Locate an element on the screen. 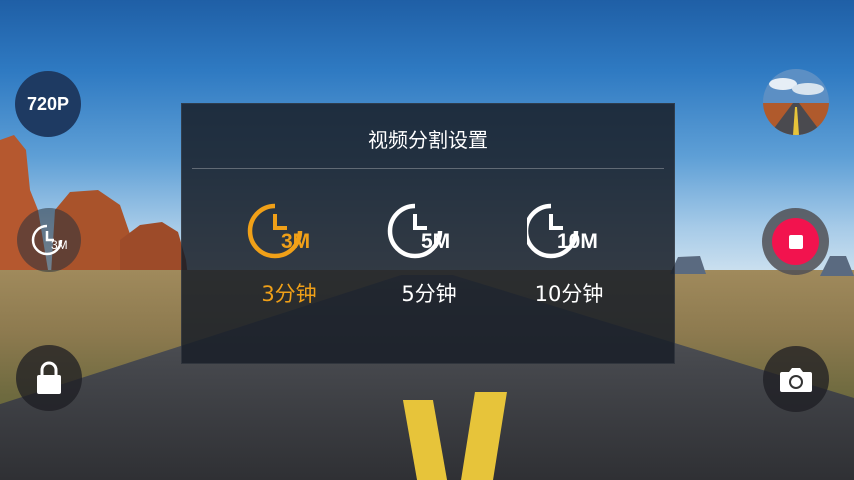 This screenshot has height=480, width=854. gallery-thumbnail-button is located at coordinates (796, 102).